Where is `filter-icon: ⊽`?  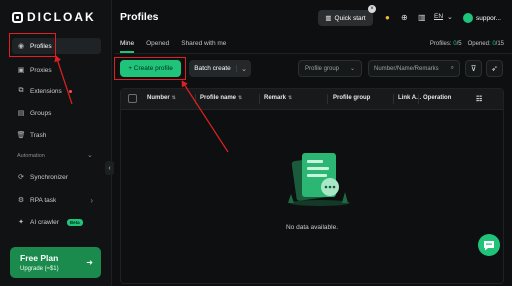
filter-icon: ⊽ is located at coordinates (473, 68).